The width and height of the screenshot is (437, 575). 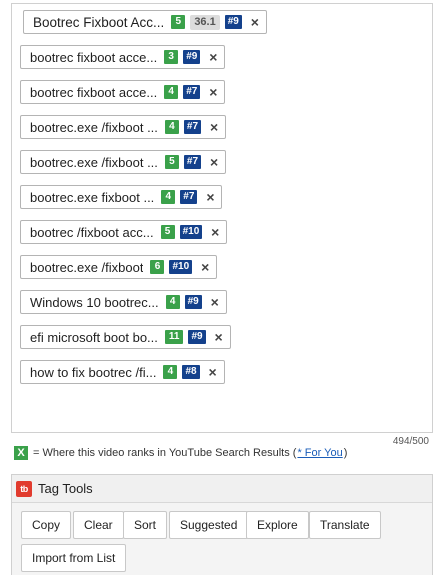 I want to click on tag-item: bootrec.exe /fixboot 6 #10 ×, so click(x=119, y=267).